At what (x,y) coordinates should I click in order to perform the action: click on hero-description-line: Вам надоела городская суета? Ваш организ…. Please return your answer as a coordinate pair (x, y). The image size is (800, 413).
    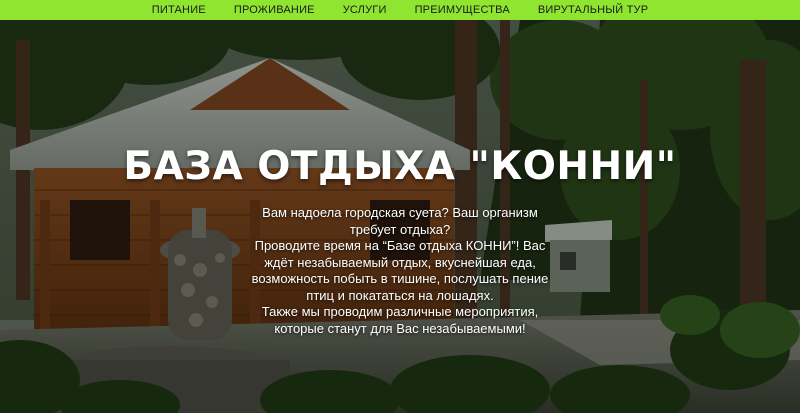
    Looking at the image, I should click on (400, 221).